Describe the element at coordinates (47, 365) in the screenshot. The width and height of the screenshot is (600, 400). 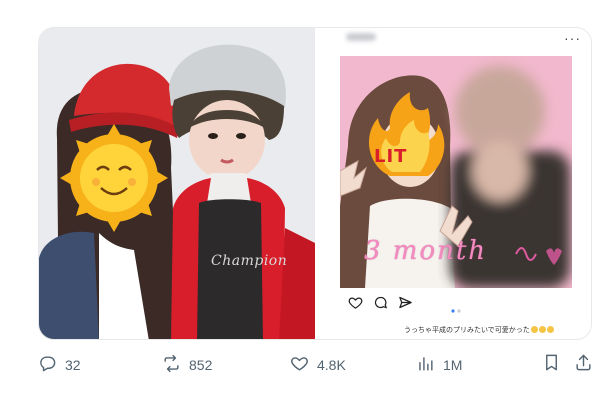
I see `reply-icon` at that location.